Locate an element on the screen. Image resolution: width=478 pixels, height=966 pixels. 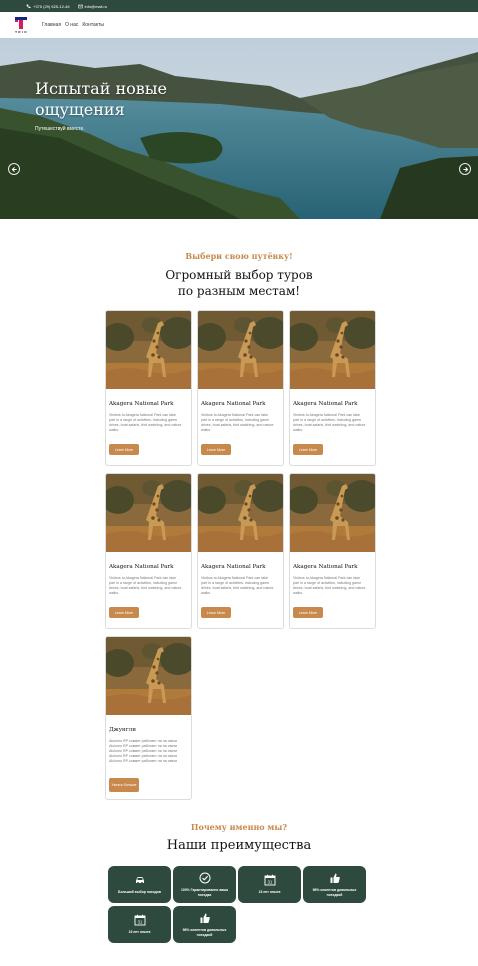
advantage-label: 100% Гарантированно ваша поездка is located at coordinates (204, 892).